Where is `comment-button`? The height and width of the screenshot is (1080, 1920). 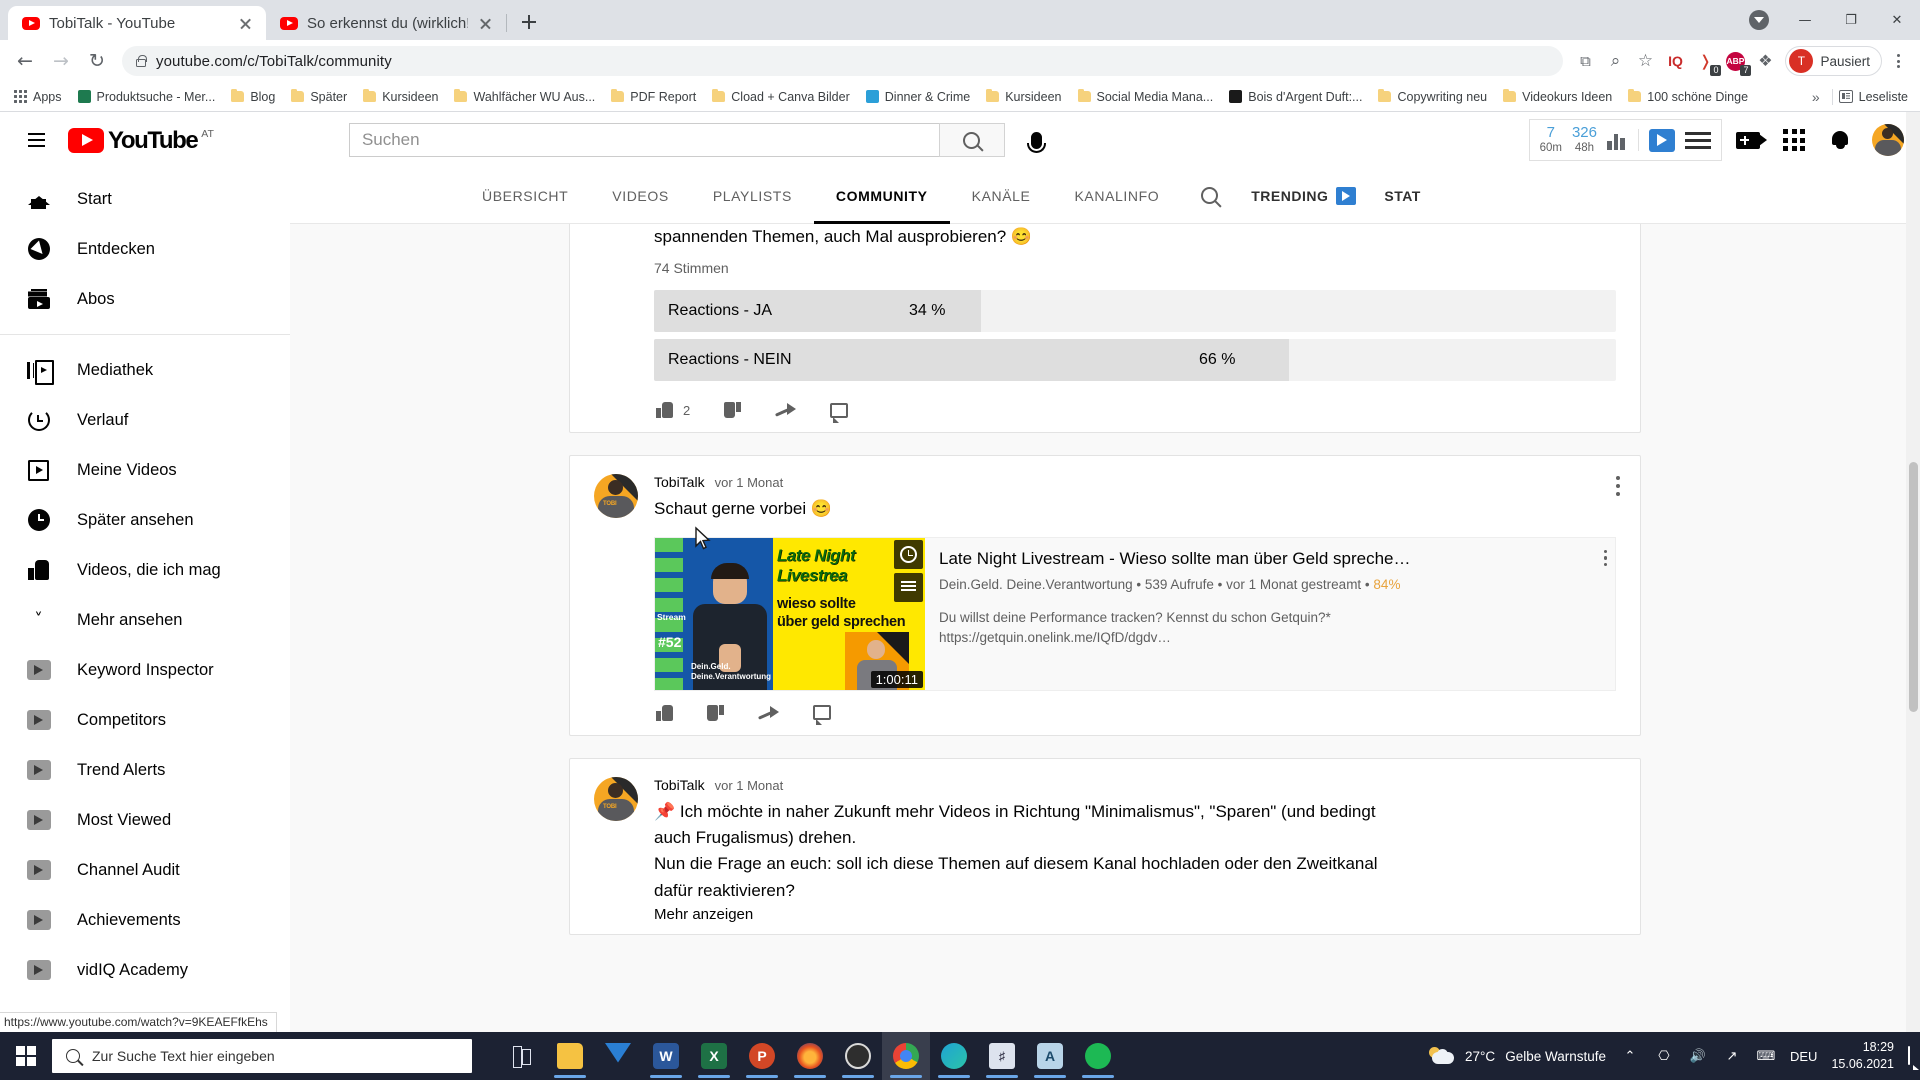 comment-button is located at coordinates (839, 412).